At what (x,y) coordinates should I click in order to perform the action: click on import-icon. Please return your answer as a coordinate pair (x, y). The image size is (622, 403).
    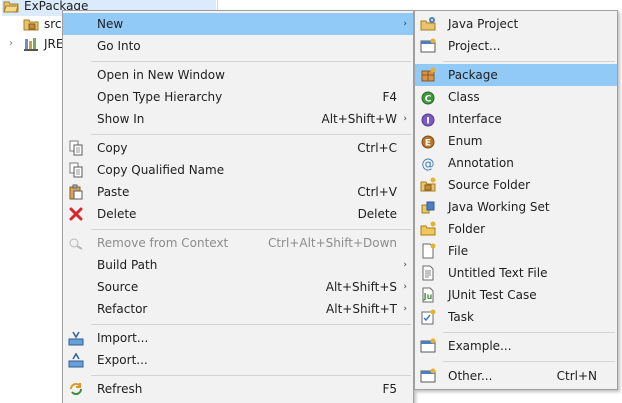
    Looking at the image, I should click on (76, 338).